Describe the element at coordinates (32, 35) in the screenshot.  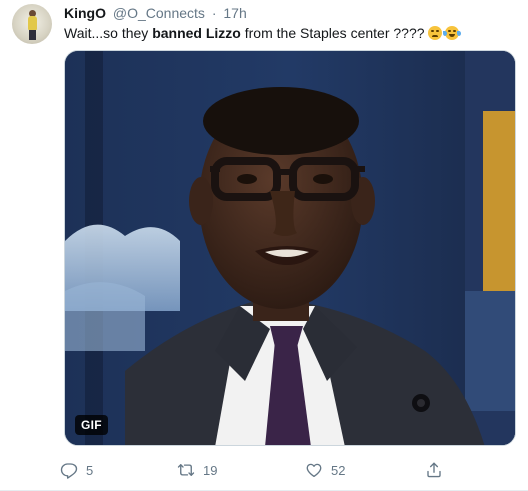
I see `avatar-figure-legs` at that location.